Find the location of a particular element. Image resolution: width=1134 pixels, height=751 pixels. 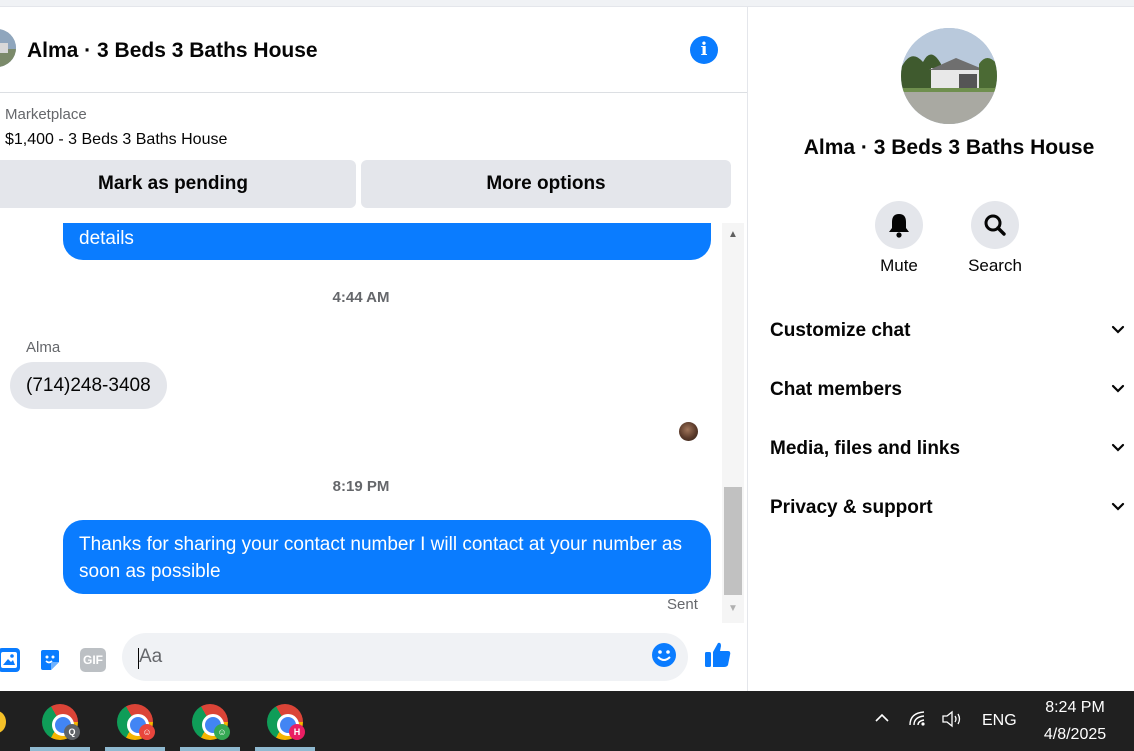

sender-name: Alma is located at coordinates (43, 347).